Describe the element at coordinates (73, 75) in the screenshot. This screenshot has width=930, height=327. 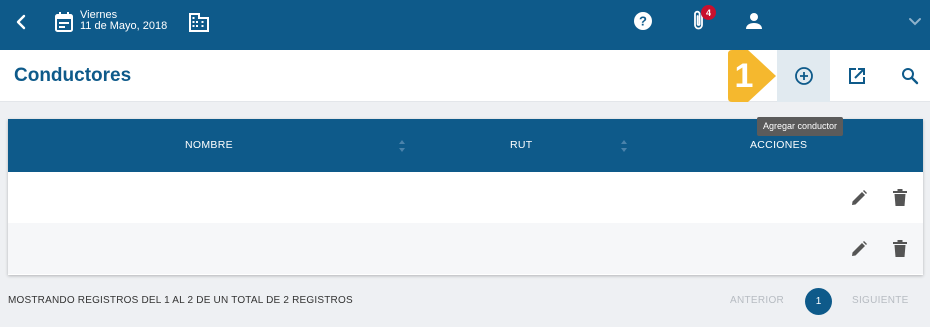
I see `page-title: Conductores` at that location.